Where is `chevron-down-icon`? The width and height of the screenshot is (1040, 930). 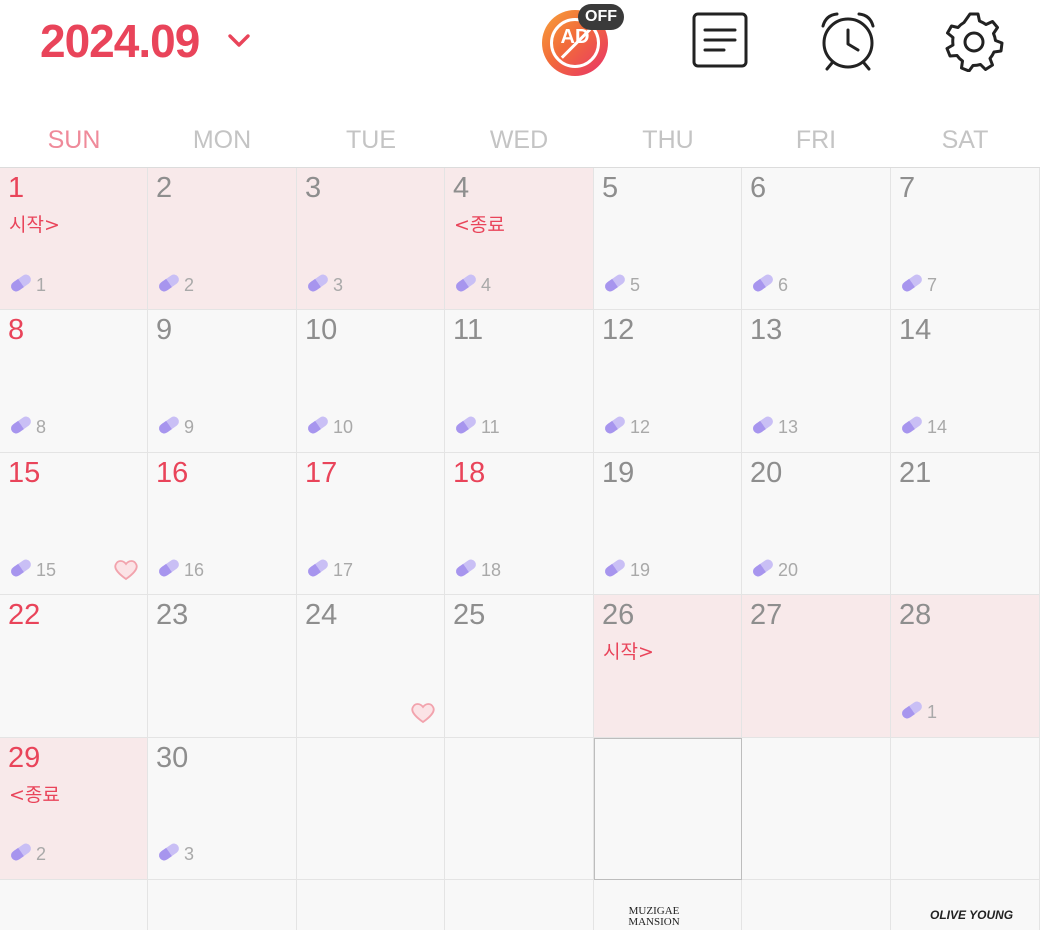
chevron-down-icon is located at coordinates (239, 40).